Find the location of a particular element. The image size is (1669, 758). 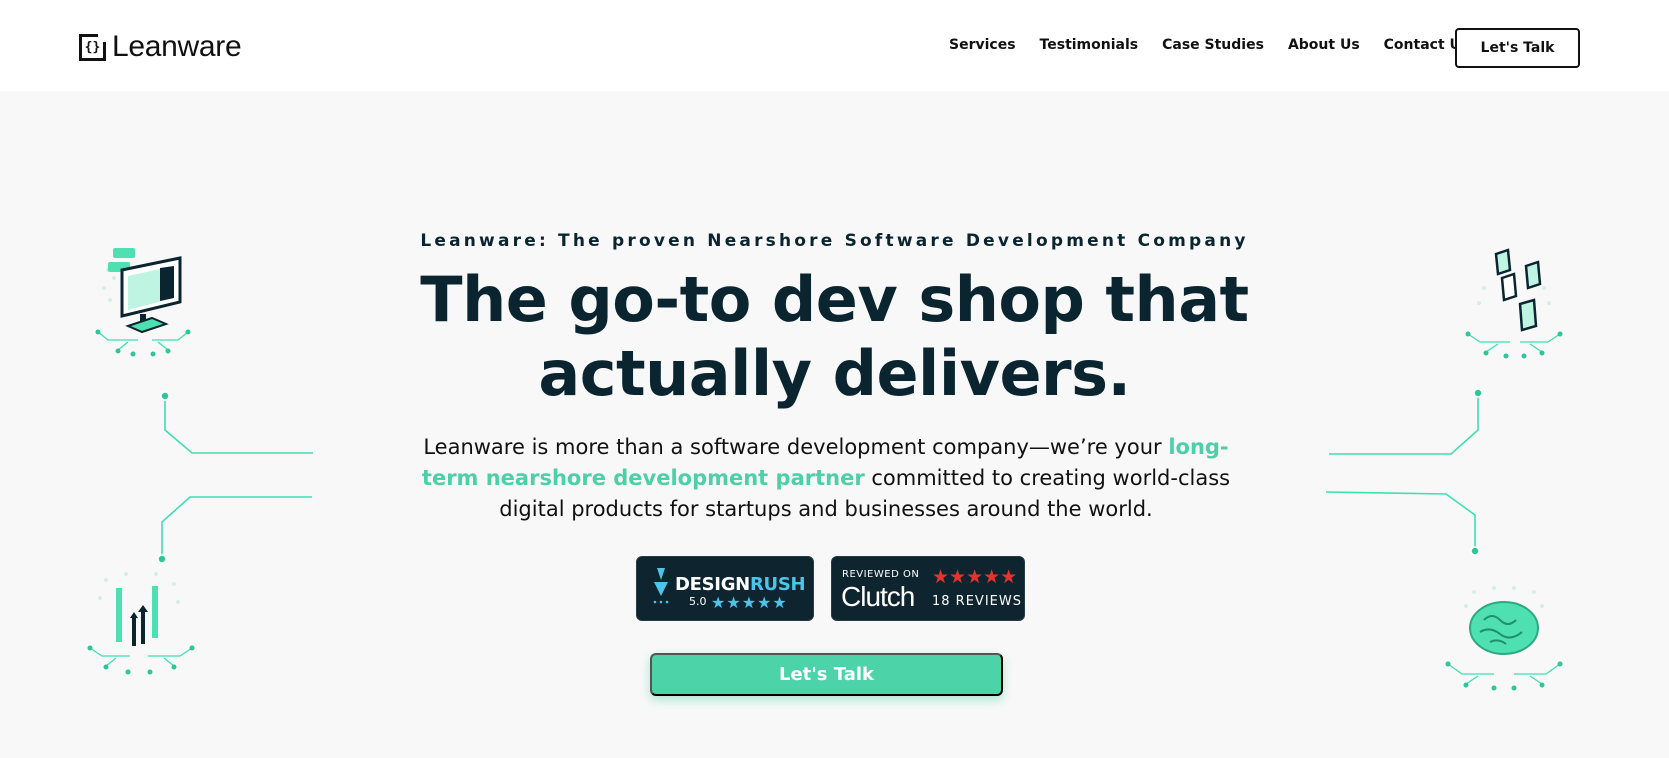

designrush-name: DESIGNRUSH is located at coordinates (740, 584).